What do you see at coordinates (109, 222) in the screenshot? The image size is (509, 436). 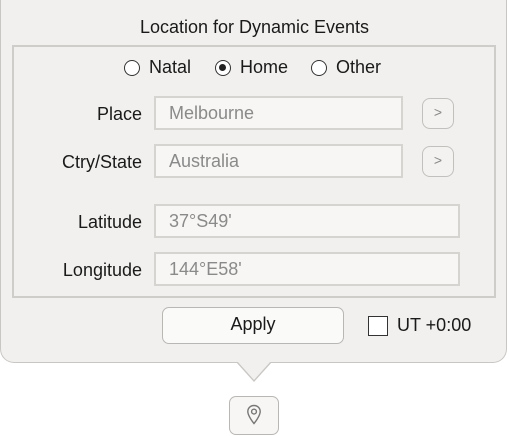 I see `latitude-label: Latitude` at bounding box center [109, 222].